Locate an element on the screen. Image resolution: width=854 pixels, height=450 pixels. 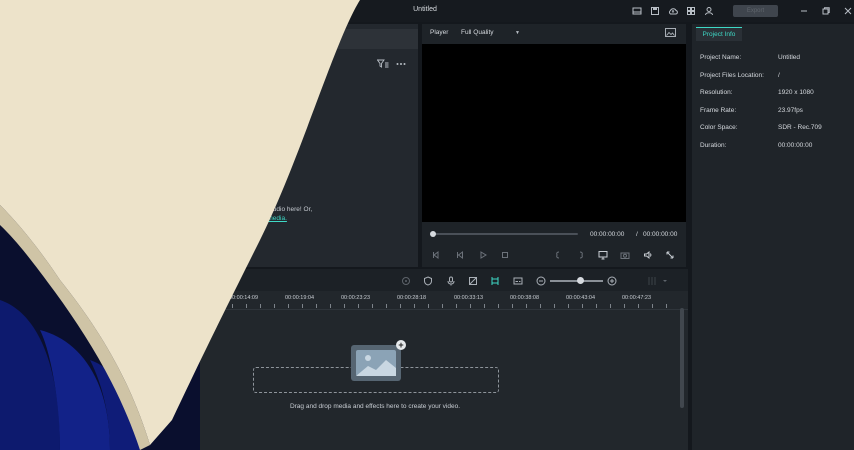
timeline-vertical-scrollbar is located at coordinates (682, 358).